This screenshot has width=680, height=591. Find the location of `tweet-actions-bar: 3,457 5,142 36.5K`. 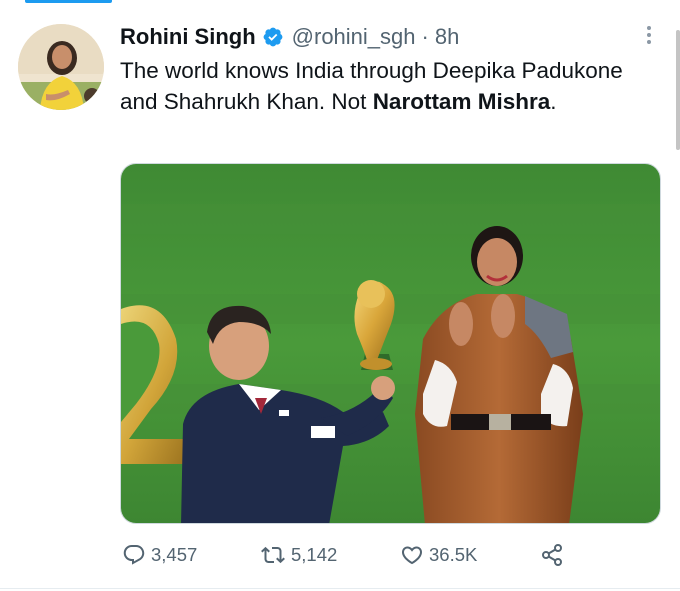

tweet-actions-bar: 3,457 5,142 36.5K is located at coordinates (352, 555).